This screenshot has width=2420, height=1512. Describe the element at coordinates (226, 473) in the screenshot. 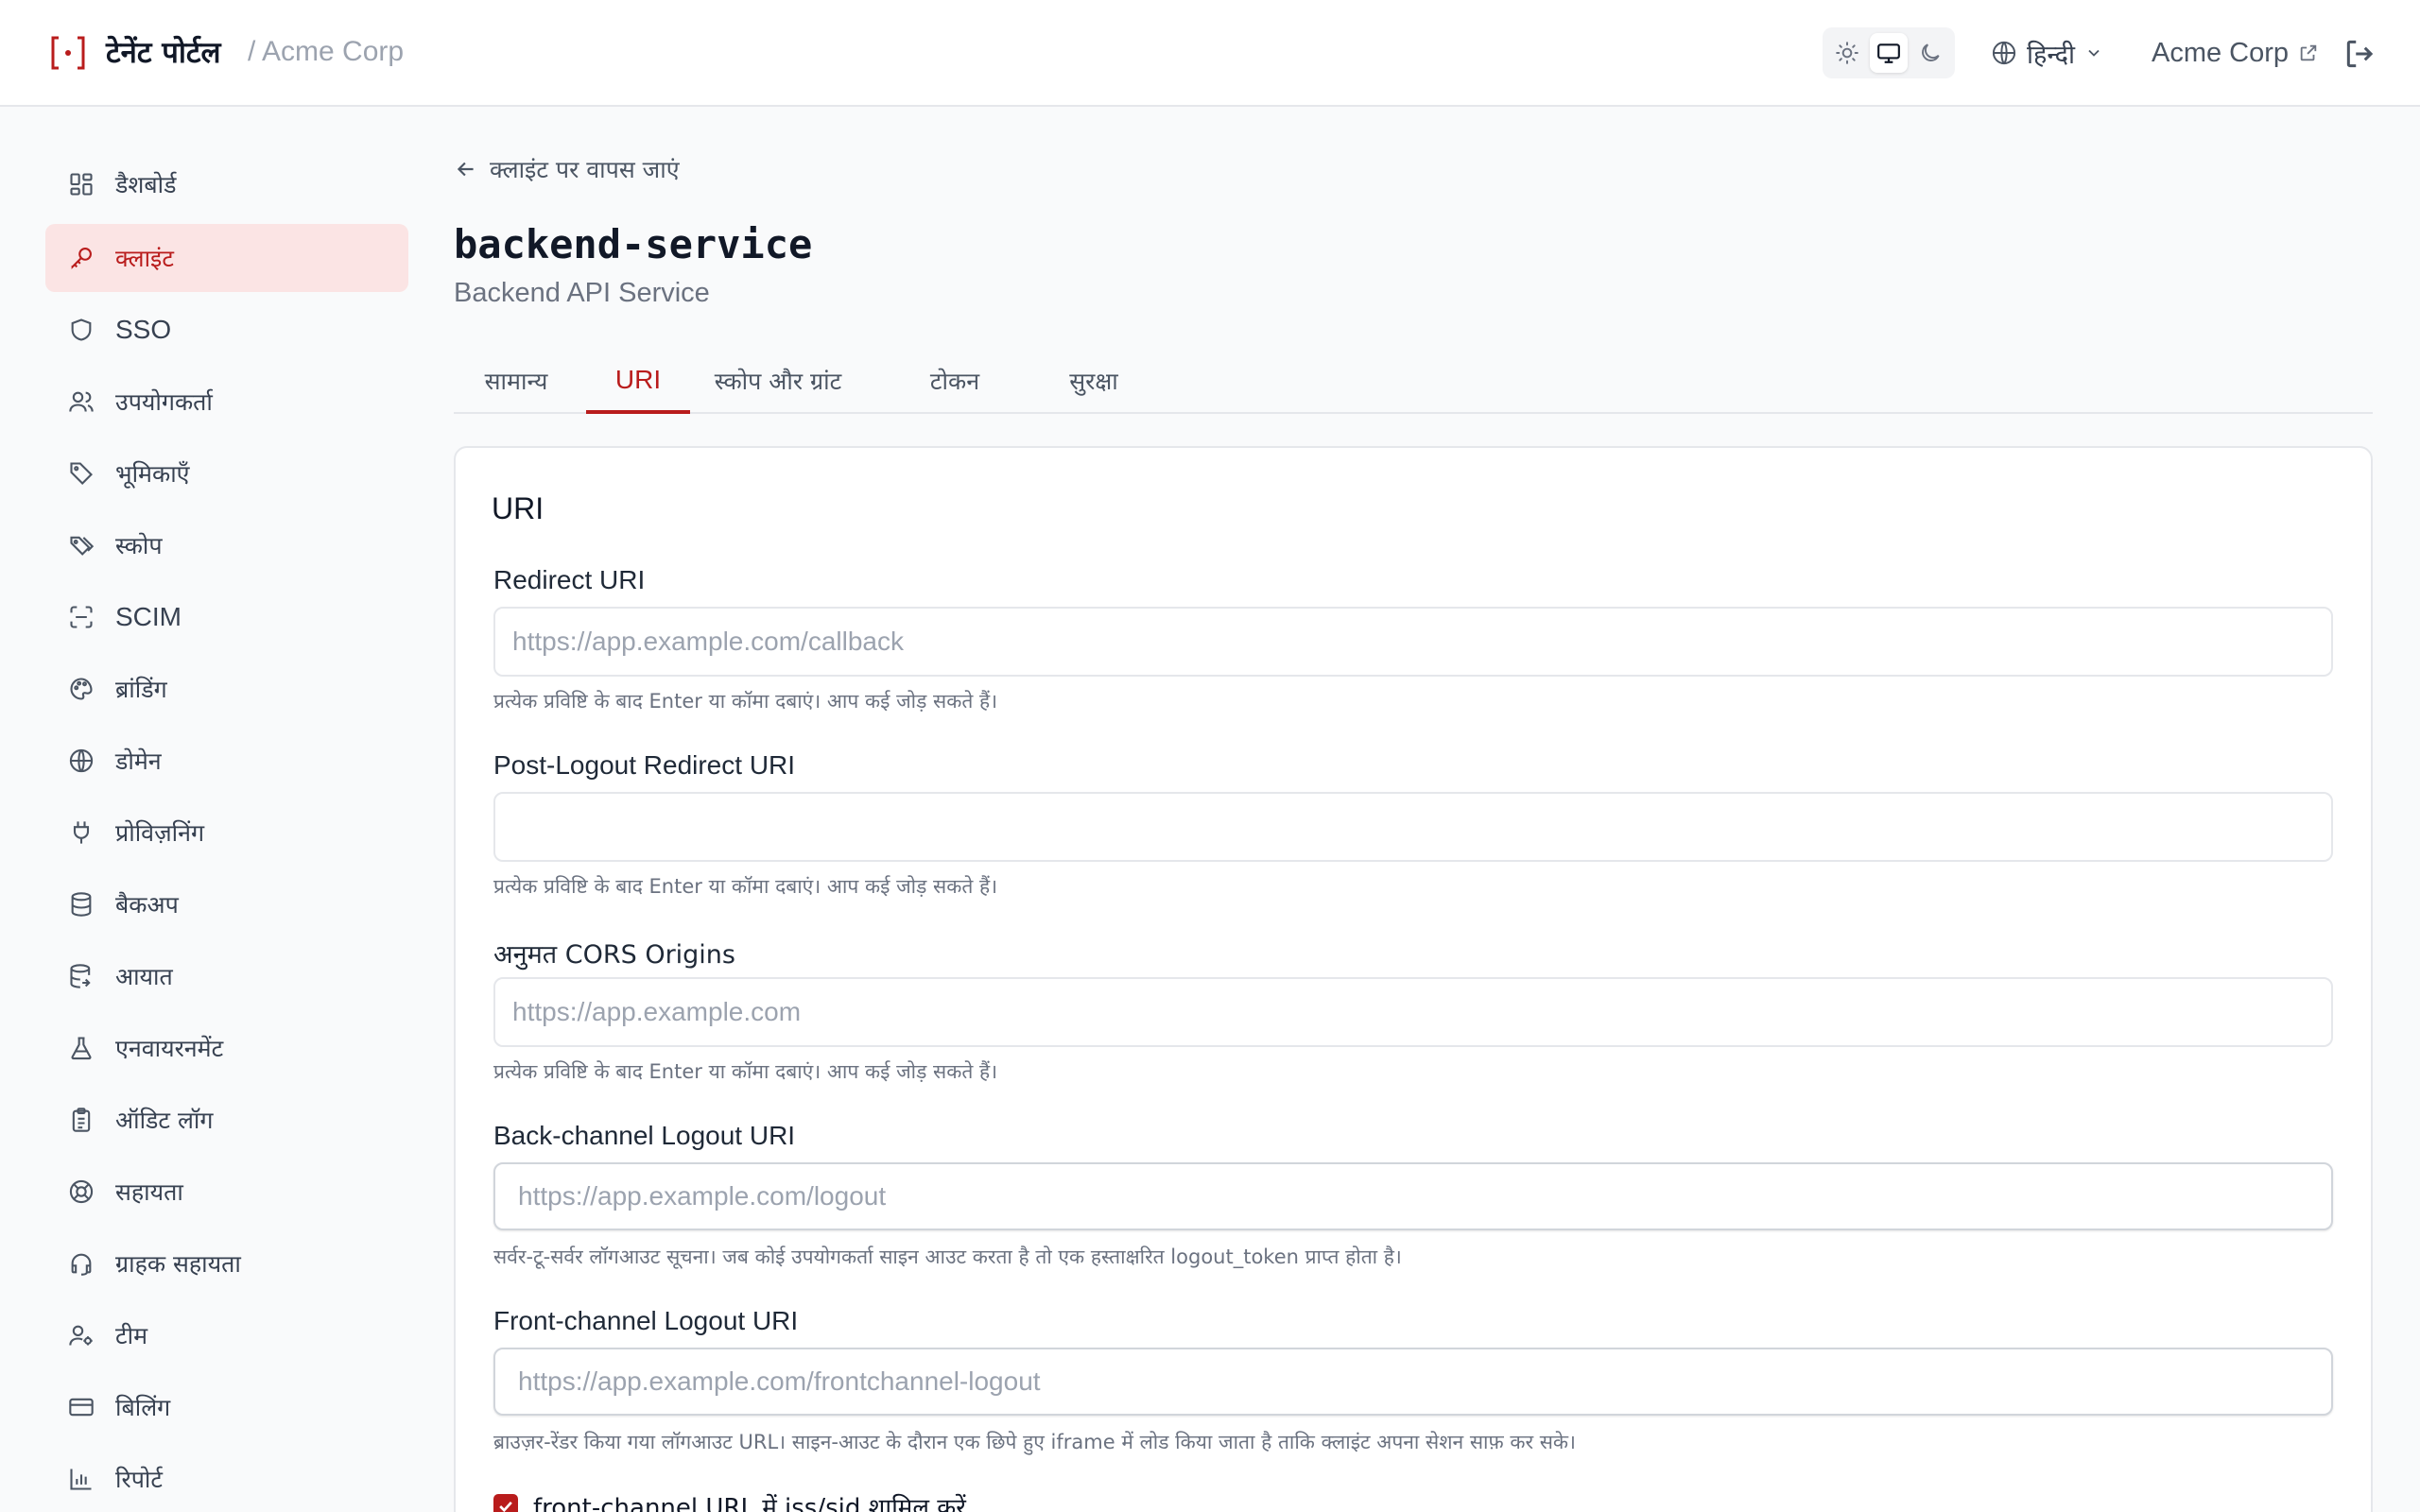

I see `sidebar-item-roles: भूमिकाएँ` at that location.